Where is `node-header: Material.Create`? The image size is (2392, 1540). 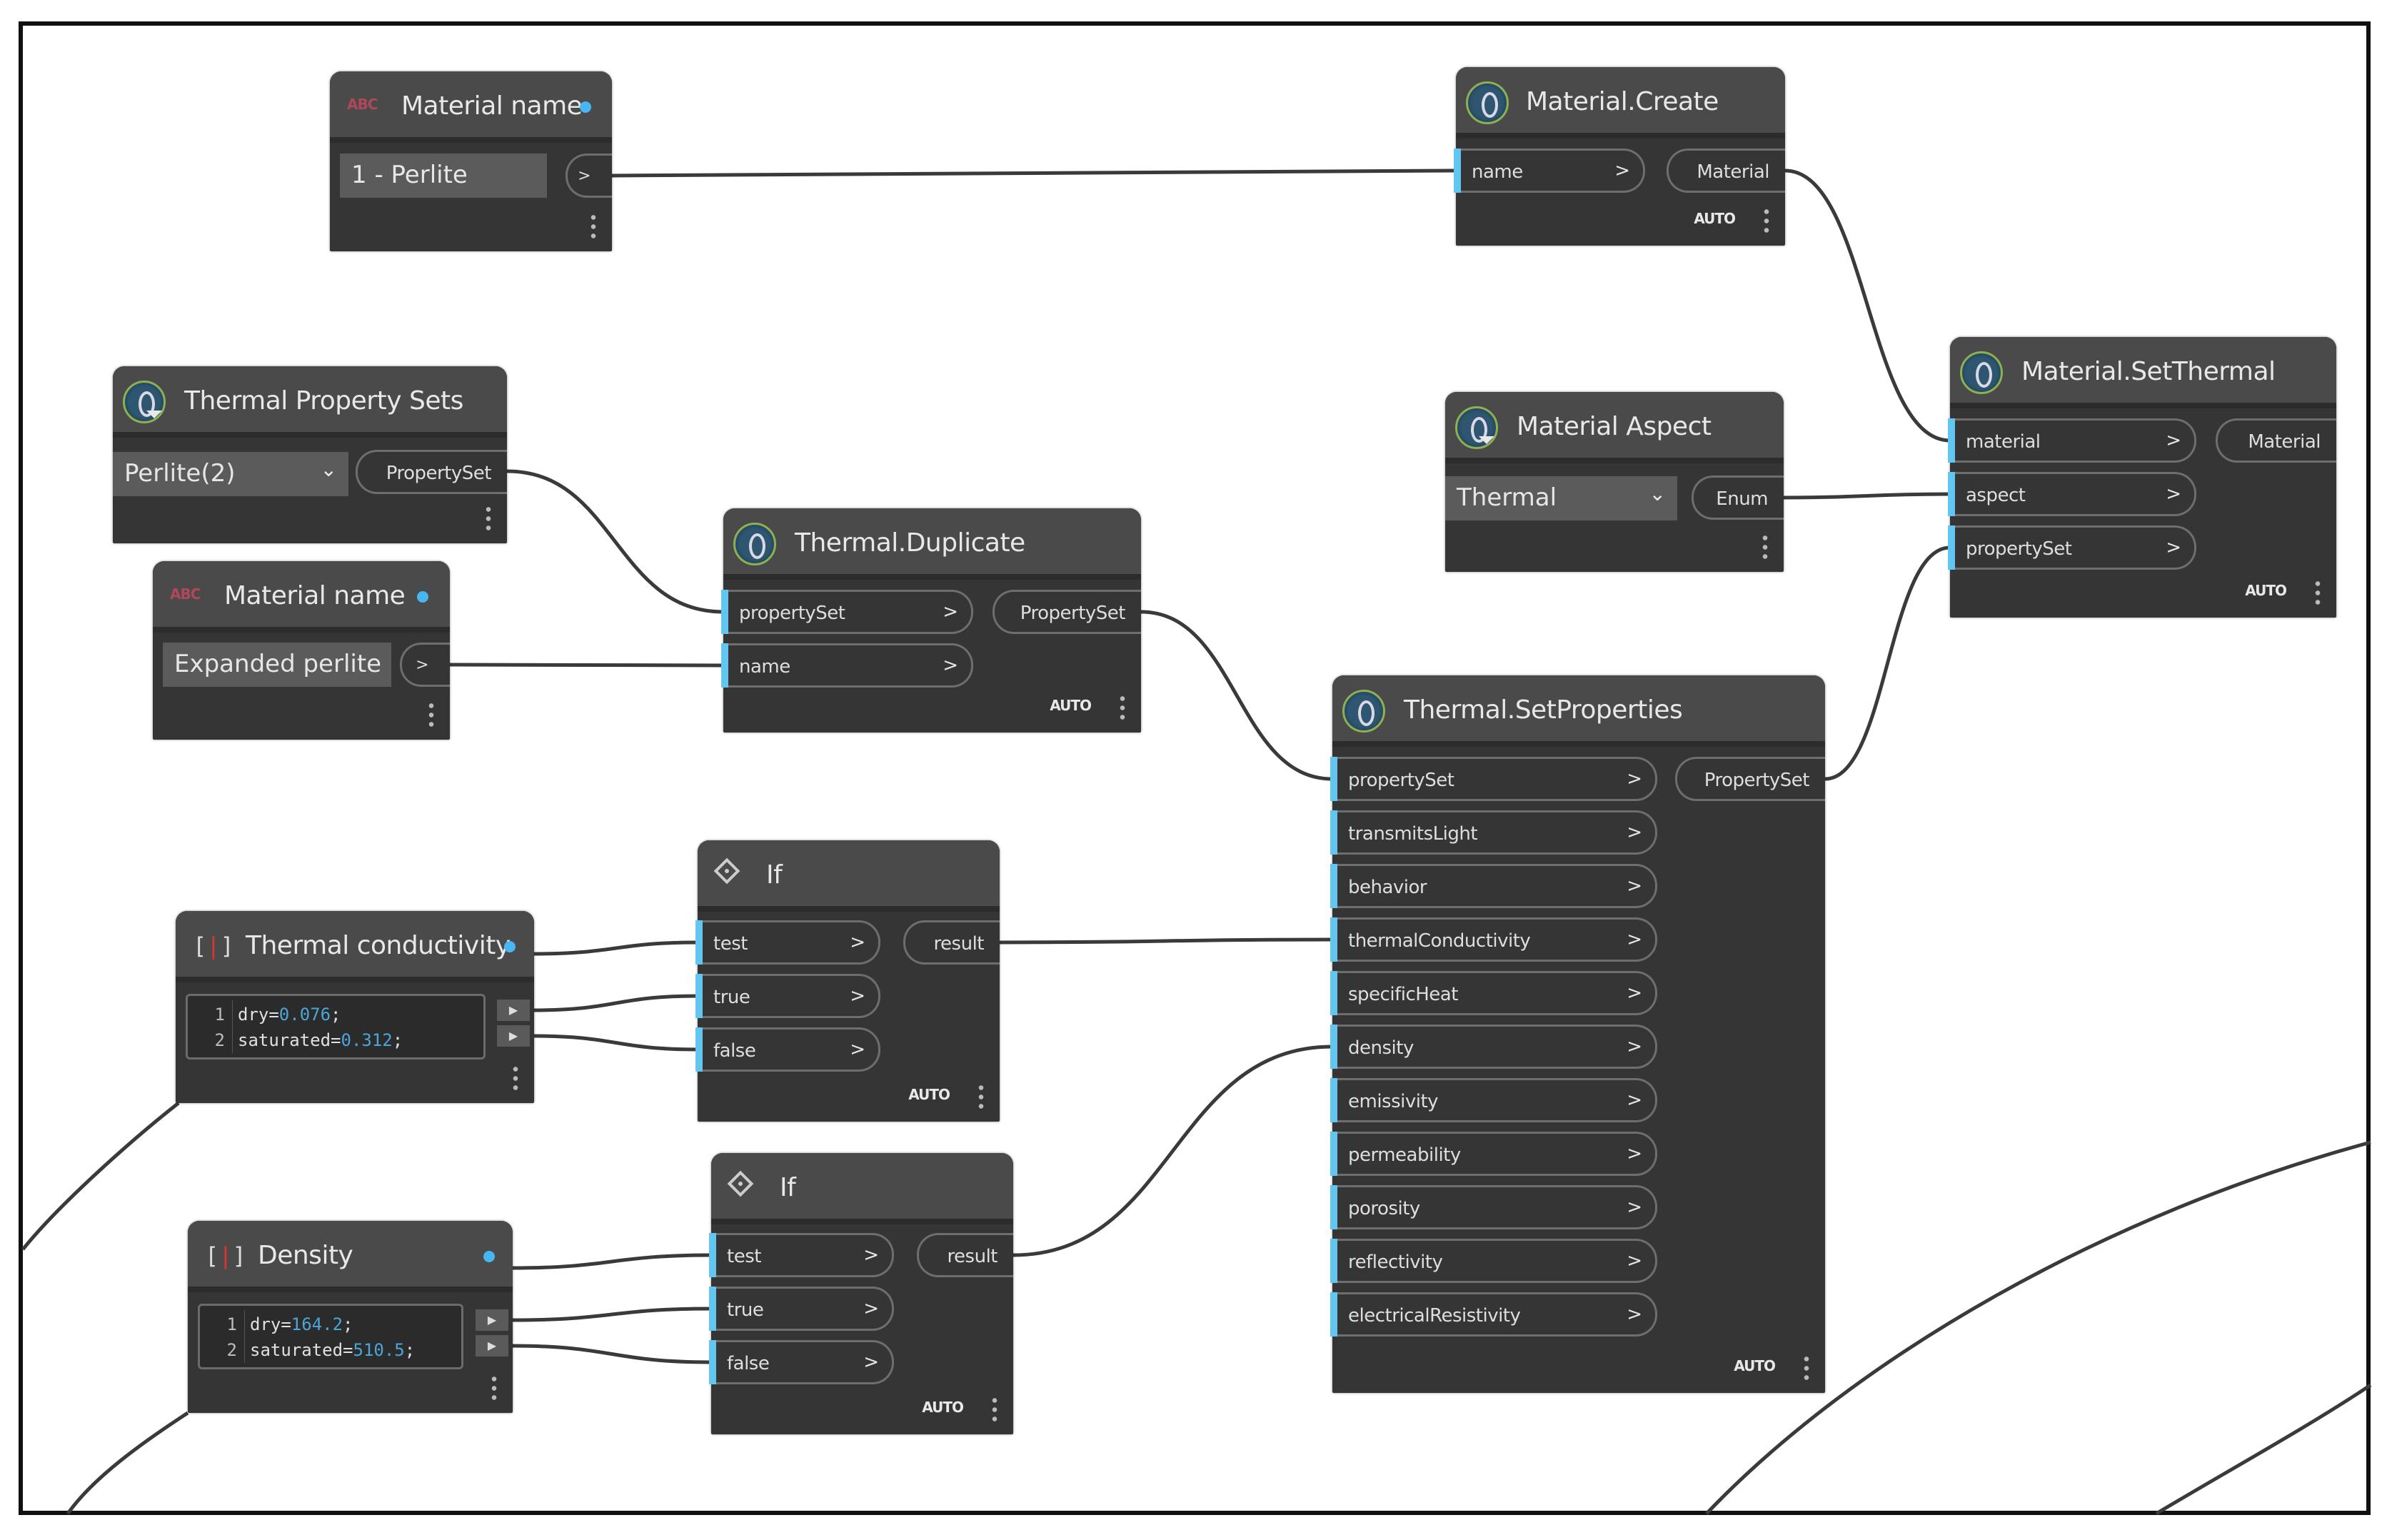
node-header: Material.Create is located at coordinates (1620, 103).